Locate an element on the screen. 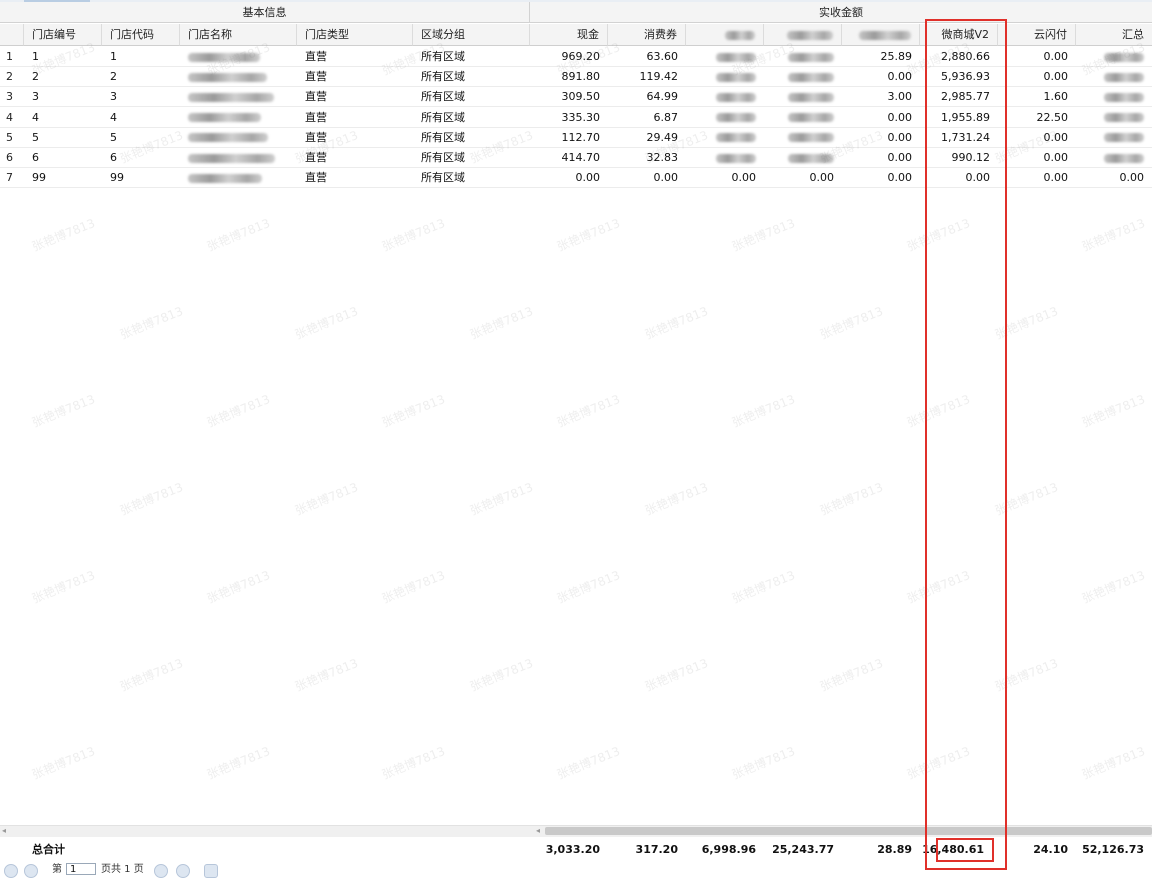 The image size is (1152, 878). row-number: 6 is located at coordinates (12, 158).